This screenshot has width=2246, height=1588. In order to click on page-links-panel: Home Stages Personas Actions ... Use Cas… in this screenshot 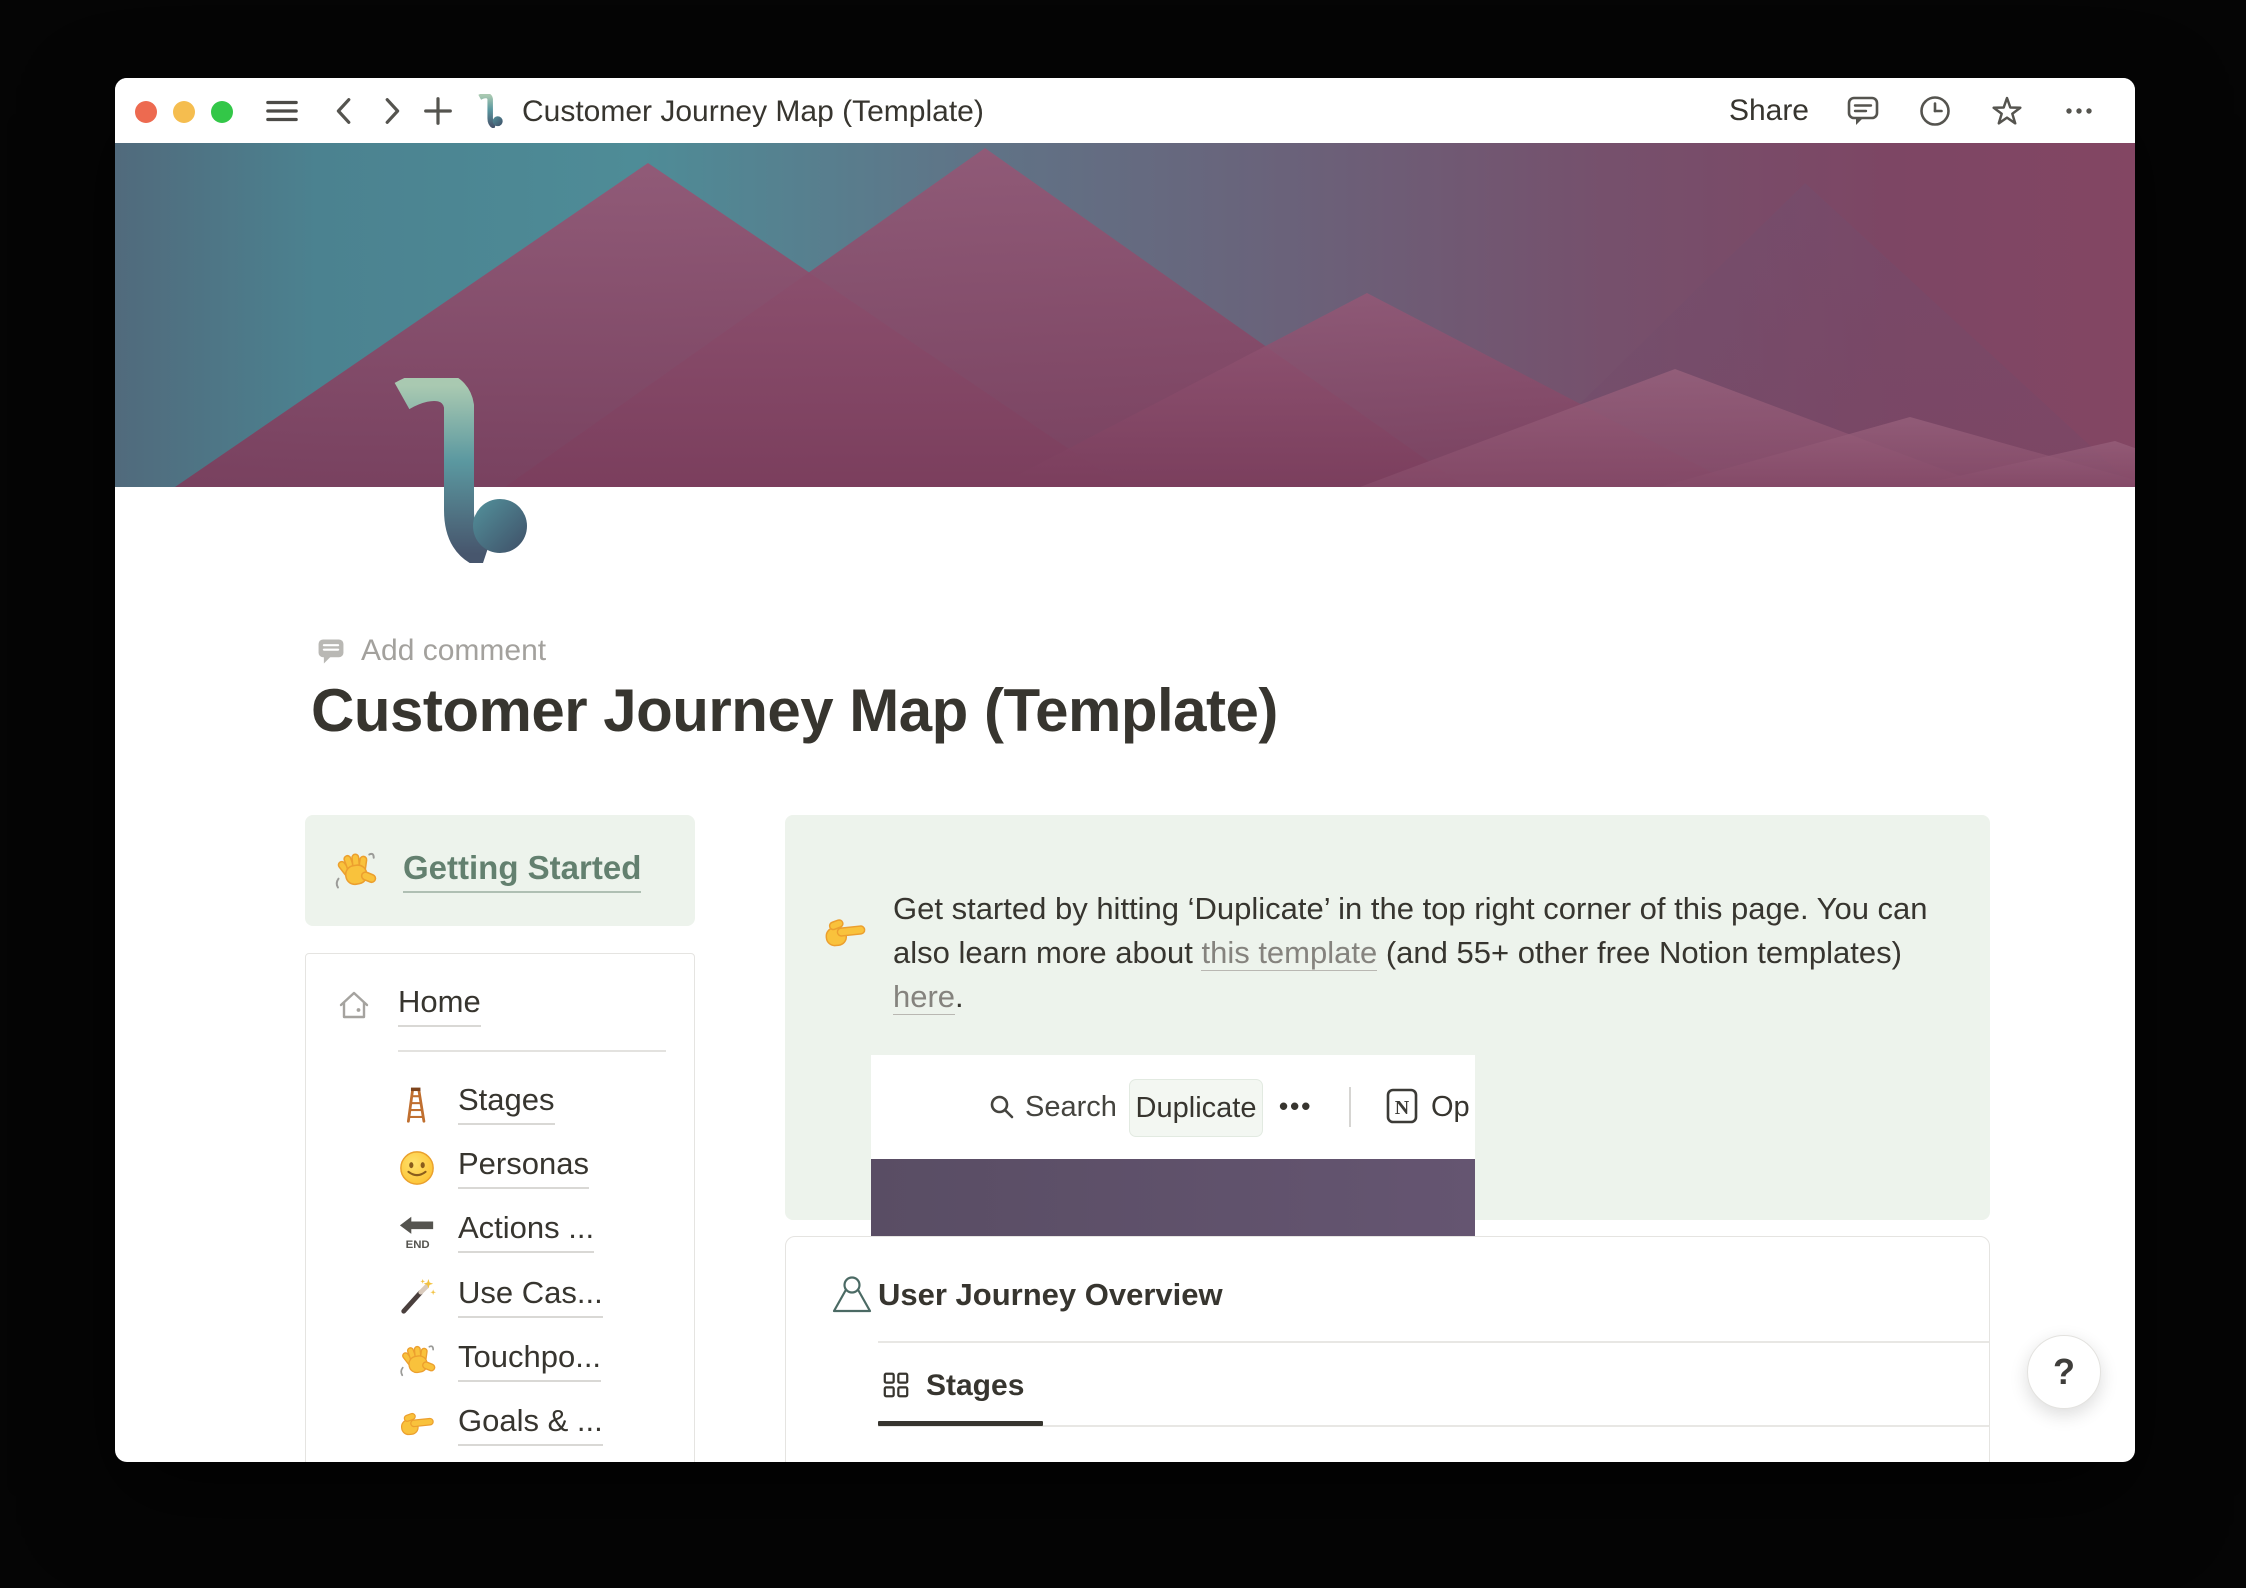, I will do `click(500, 1207)`.